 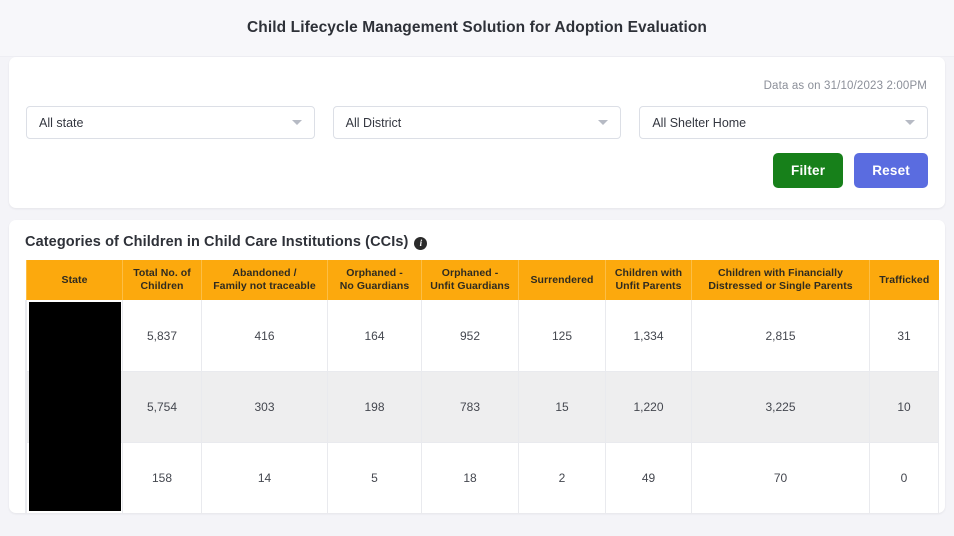 What do you see at coordinates (891, 170) in the screenshot?
I see `reset-button: Reset` at bounding box center [891, 170].